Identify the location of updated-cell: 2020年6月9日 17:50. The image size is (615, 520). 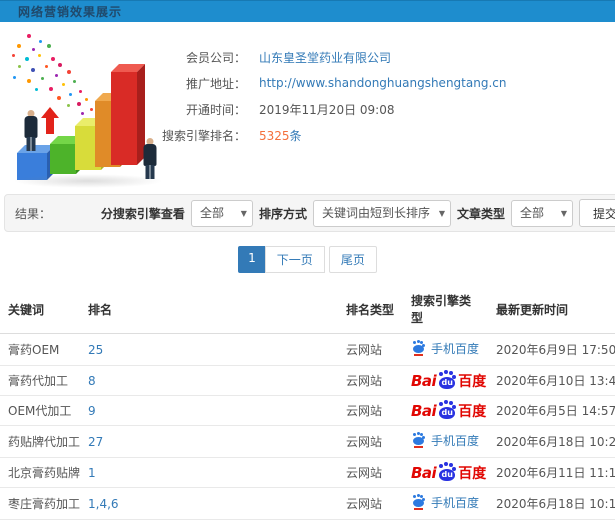
(551, 349).